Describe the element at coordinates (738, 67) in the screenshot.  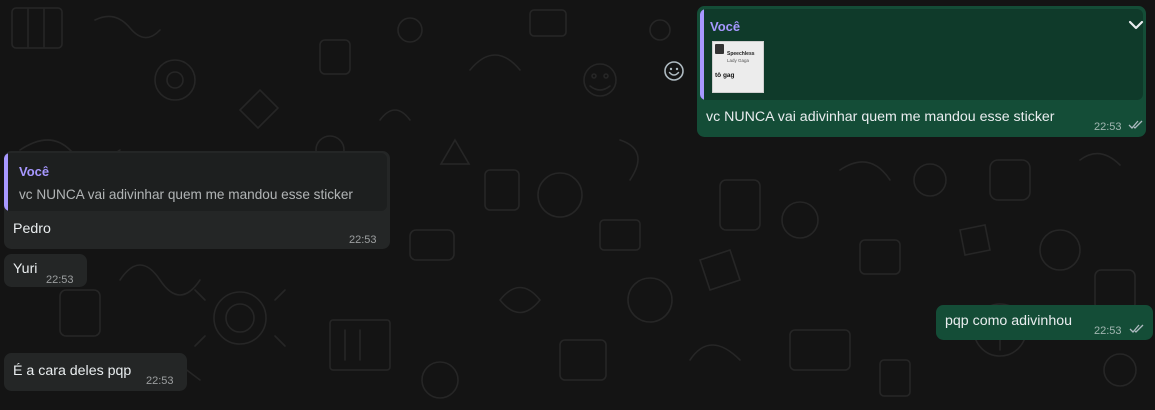
I see `sticker-thumbnail: Speechless Lady Gaga tô gag` at that location.